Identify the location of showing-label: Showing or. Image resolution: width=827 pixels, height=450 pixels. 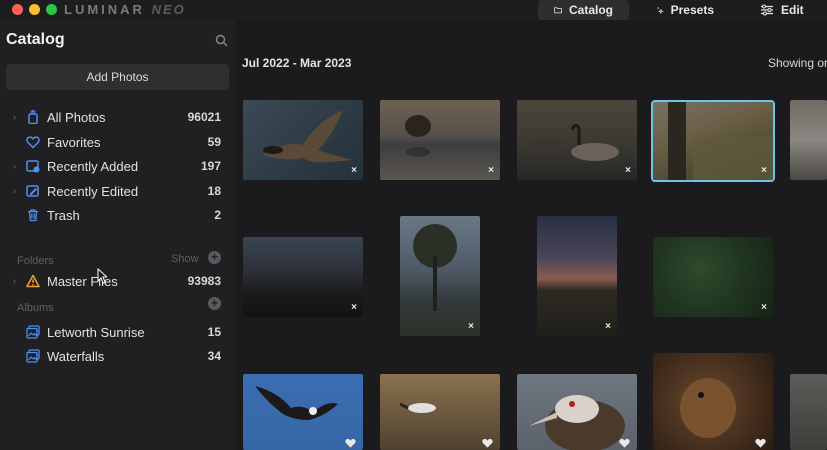
(797, 63).